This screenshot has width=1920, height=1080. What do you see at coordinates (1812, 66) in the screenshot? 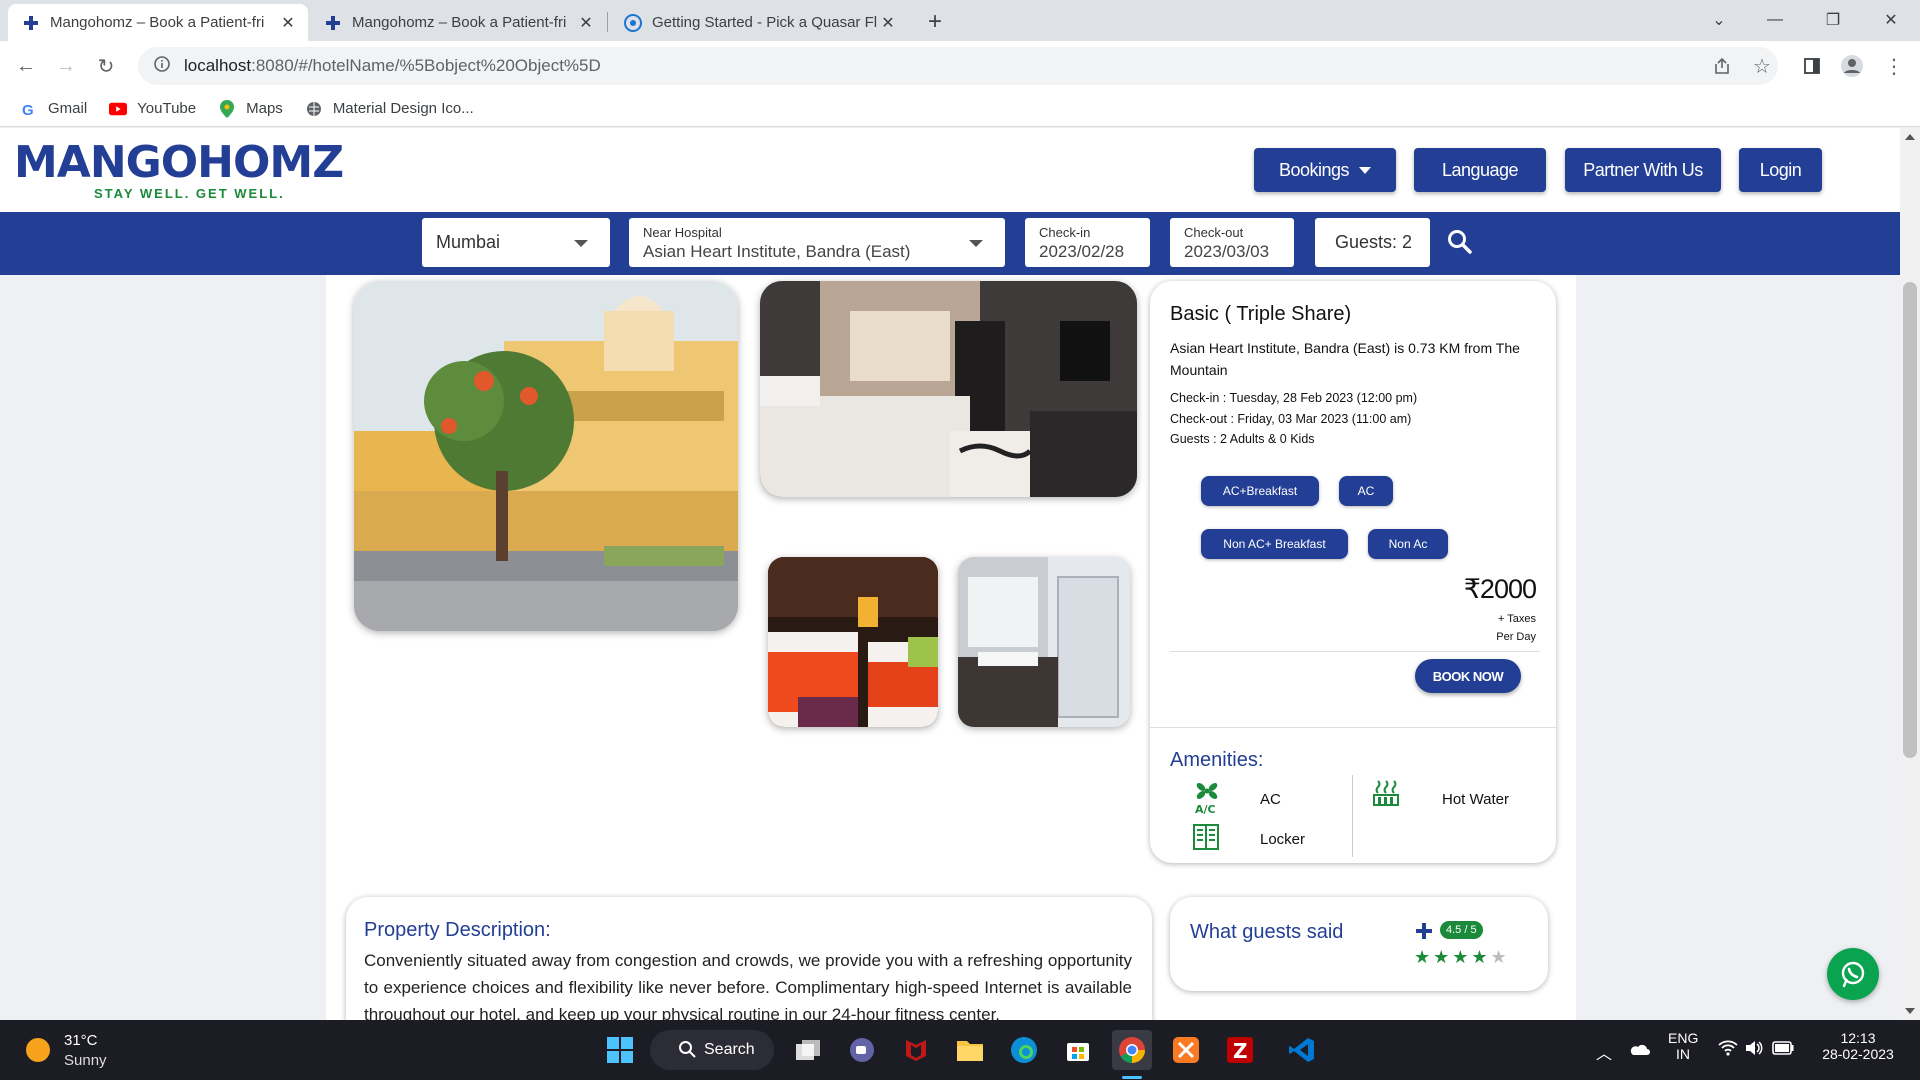
I see `side-panel-icon` at bounding box center [1812, 66].